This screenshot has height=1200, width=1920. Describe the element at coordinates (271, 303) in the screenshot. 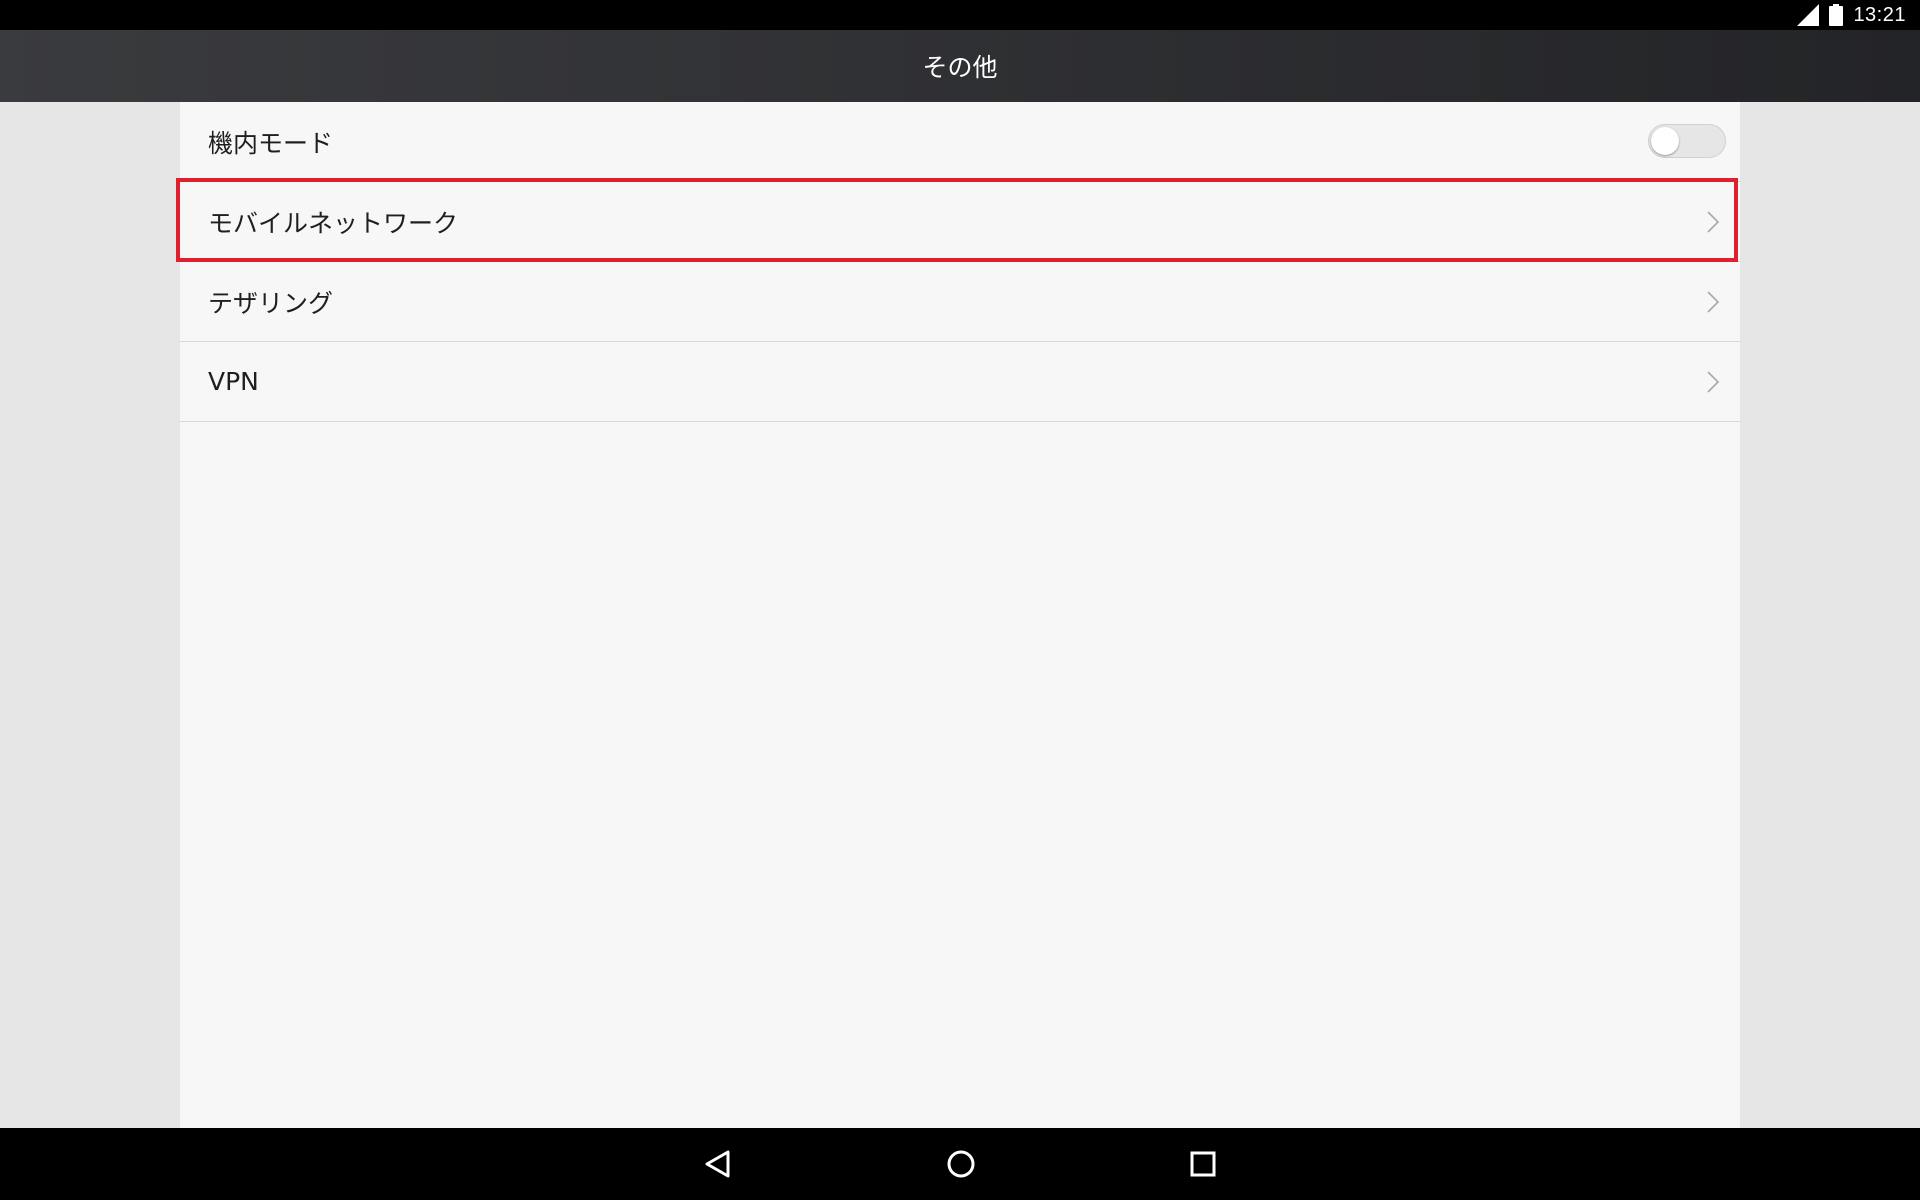

I see `settings-item-label: テザリング` at that location.